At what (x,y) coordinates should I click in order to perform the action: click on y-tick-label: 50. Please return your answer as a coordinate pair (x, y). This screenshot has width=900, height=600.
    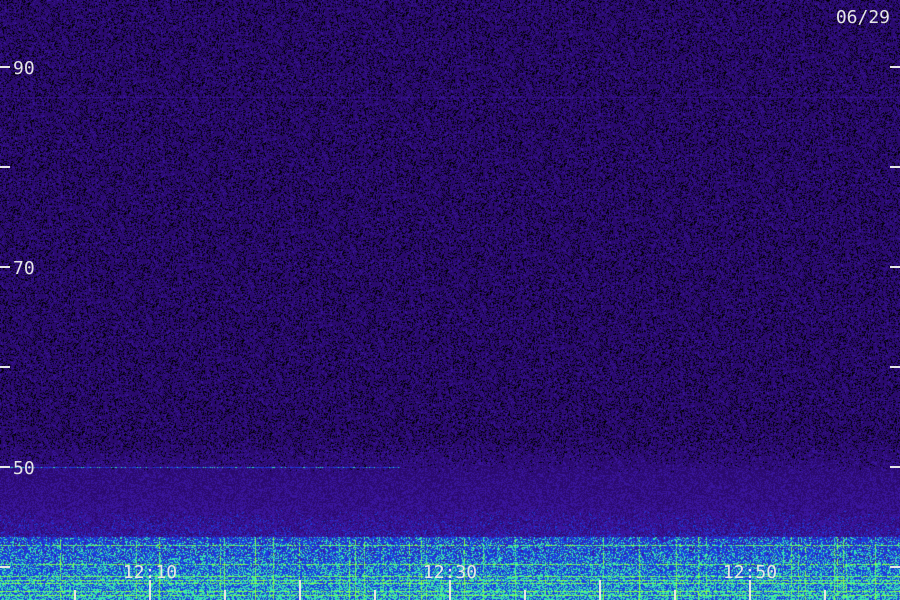
    Looking at the image, I should click on (24, 468).